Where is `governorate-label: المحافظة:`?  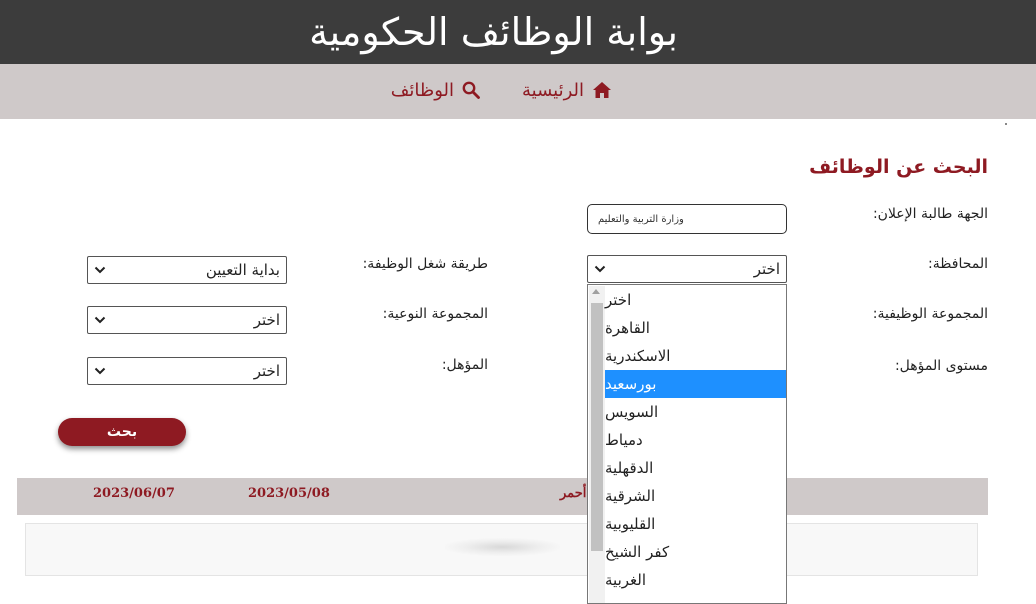 governorate-label: المحافظة: is located at coordinates (958, 264).